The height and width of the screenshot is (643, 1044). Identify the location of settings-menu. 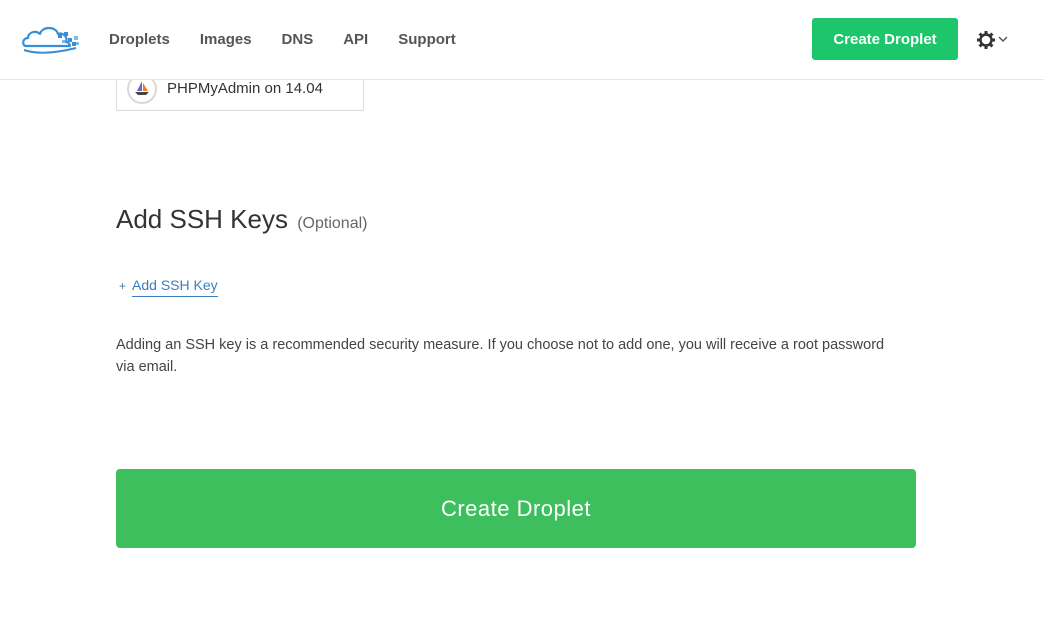
(994, 40).